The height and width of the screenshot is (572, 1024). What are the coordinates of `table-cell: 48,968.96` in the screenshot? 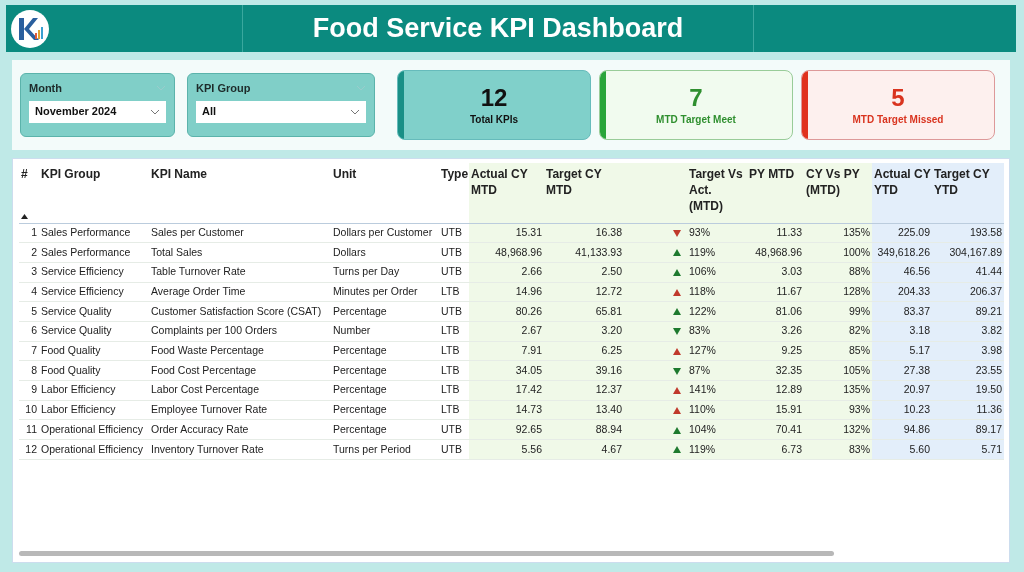 It's located at (506, 252).